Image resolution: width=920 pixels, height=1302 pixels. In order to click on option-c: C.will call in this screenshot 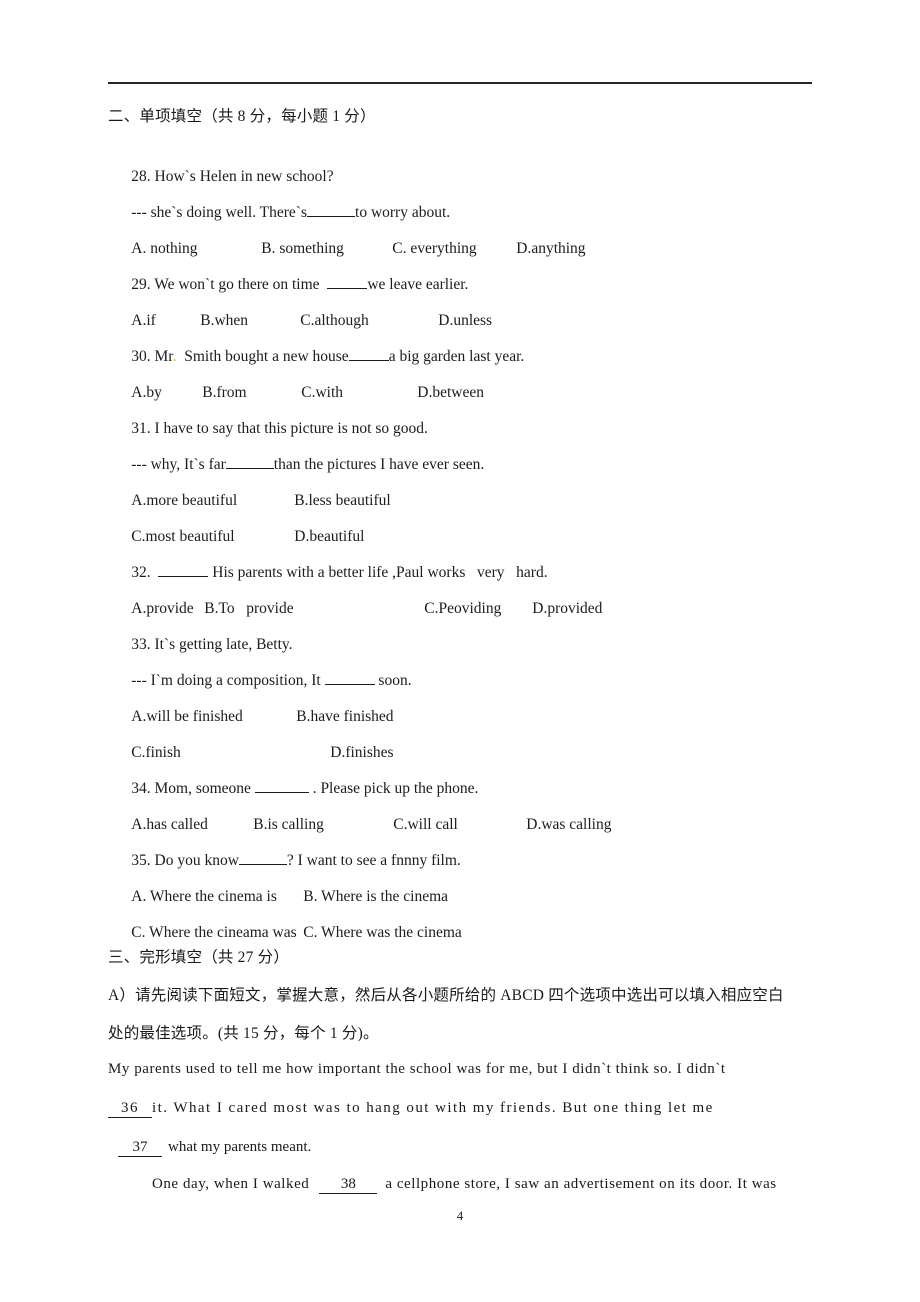, I will do `click(459, 824)`.